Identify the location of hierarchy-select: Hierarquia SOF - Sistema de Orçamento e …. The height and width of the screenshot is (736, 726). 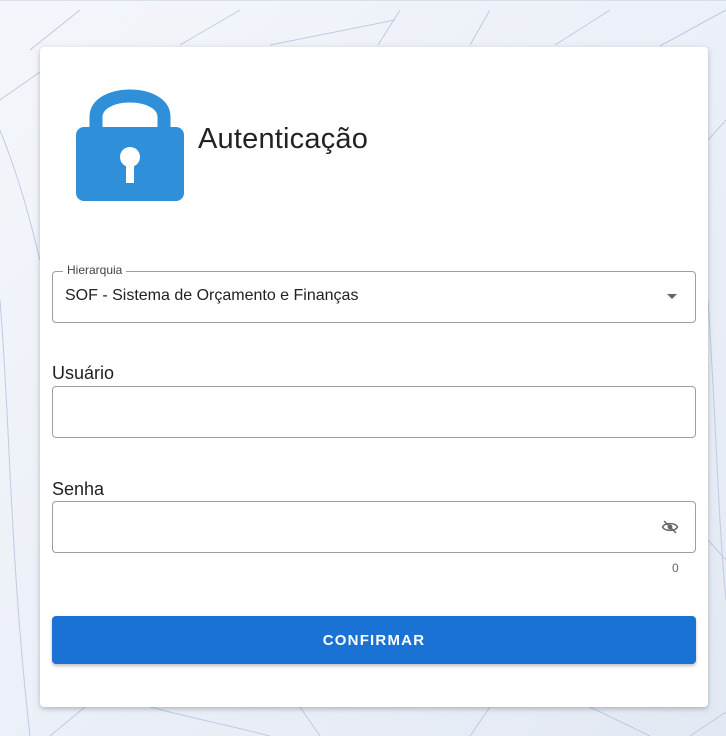
(374, 293).